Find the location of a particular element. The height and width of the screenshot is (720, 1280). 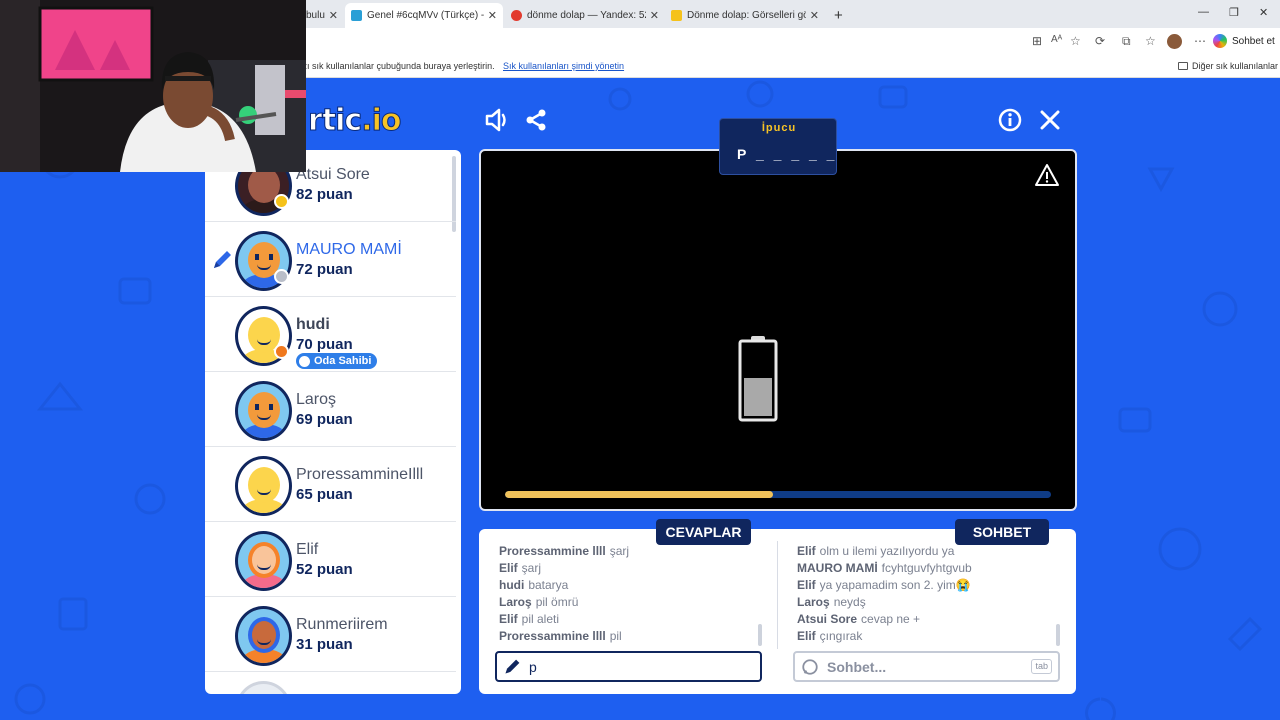

tab-label: dönme dolap — Yandex: 52 bin so is located at coordinates (586, 15).